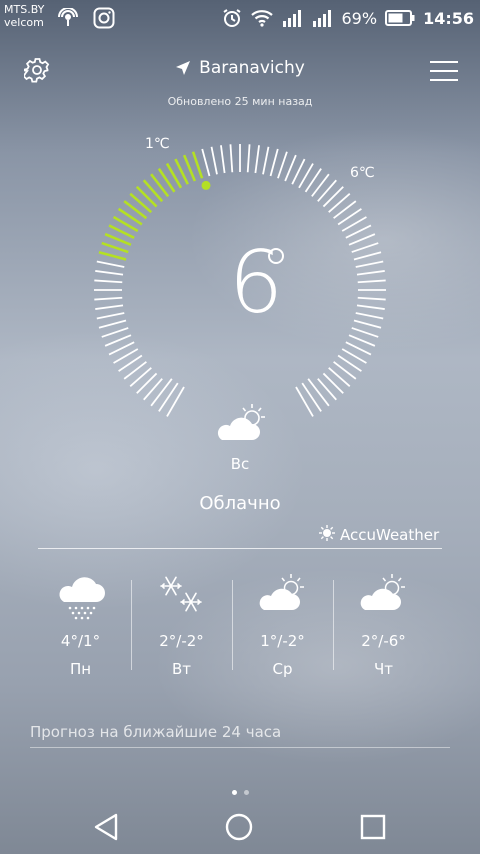  I want to click on current-day: Вс, so click(240, 464).